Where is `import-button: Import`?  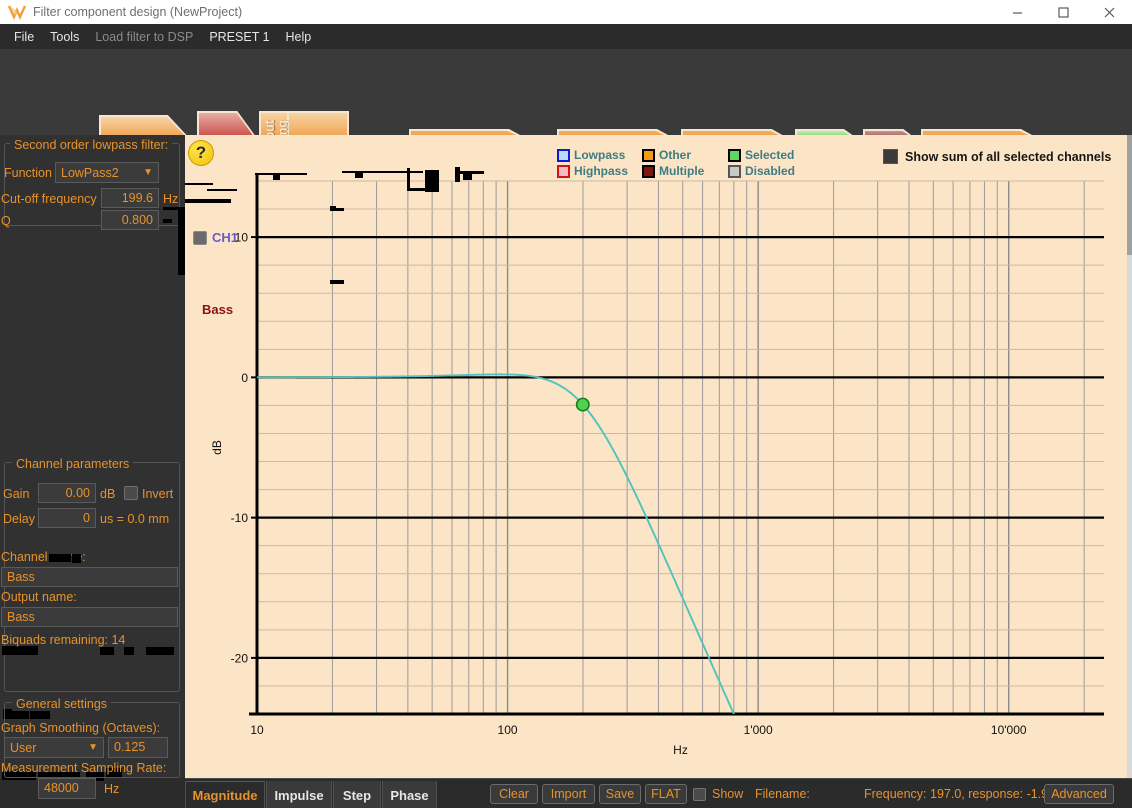
import-button: Import is located at coordinates (568, 794).